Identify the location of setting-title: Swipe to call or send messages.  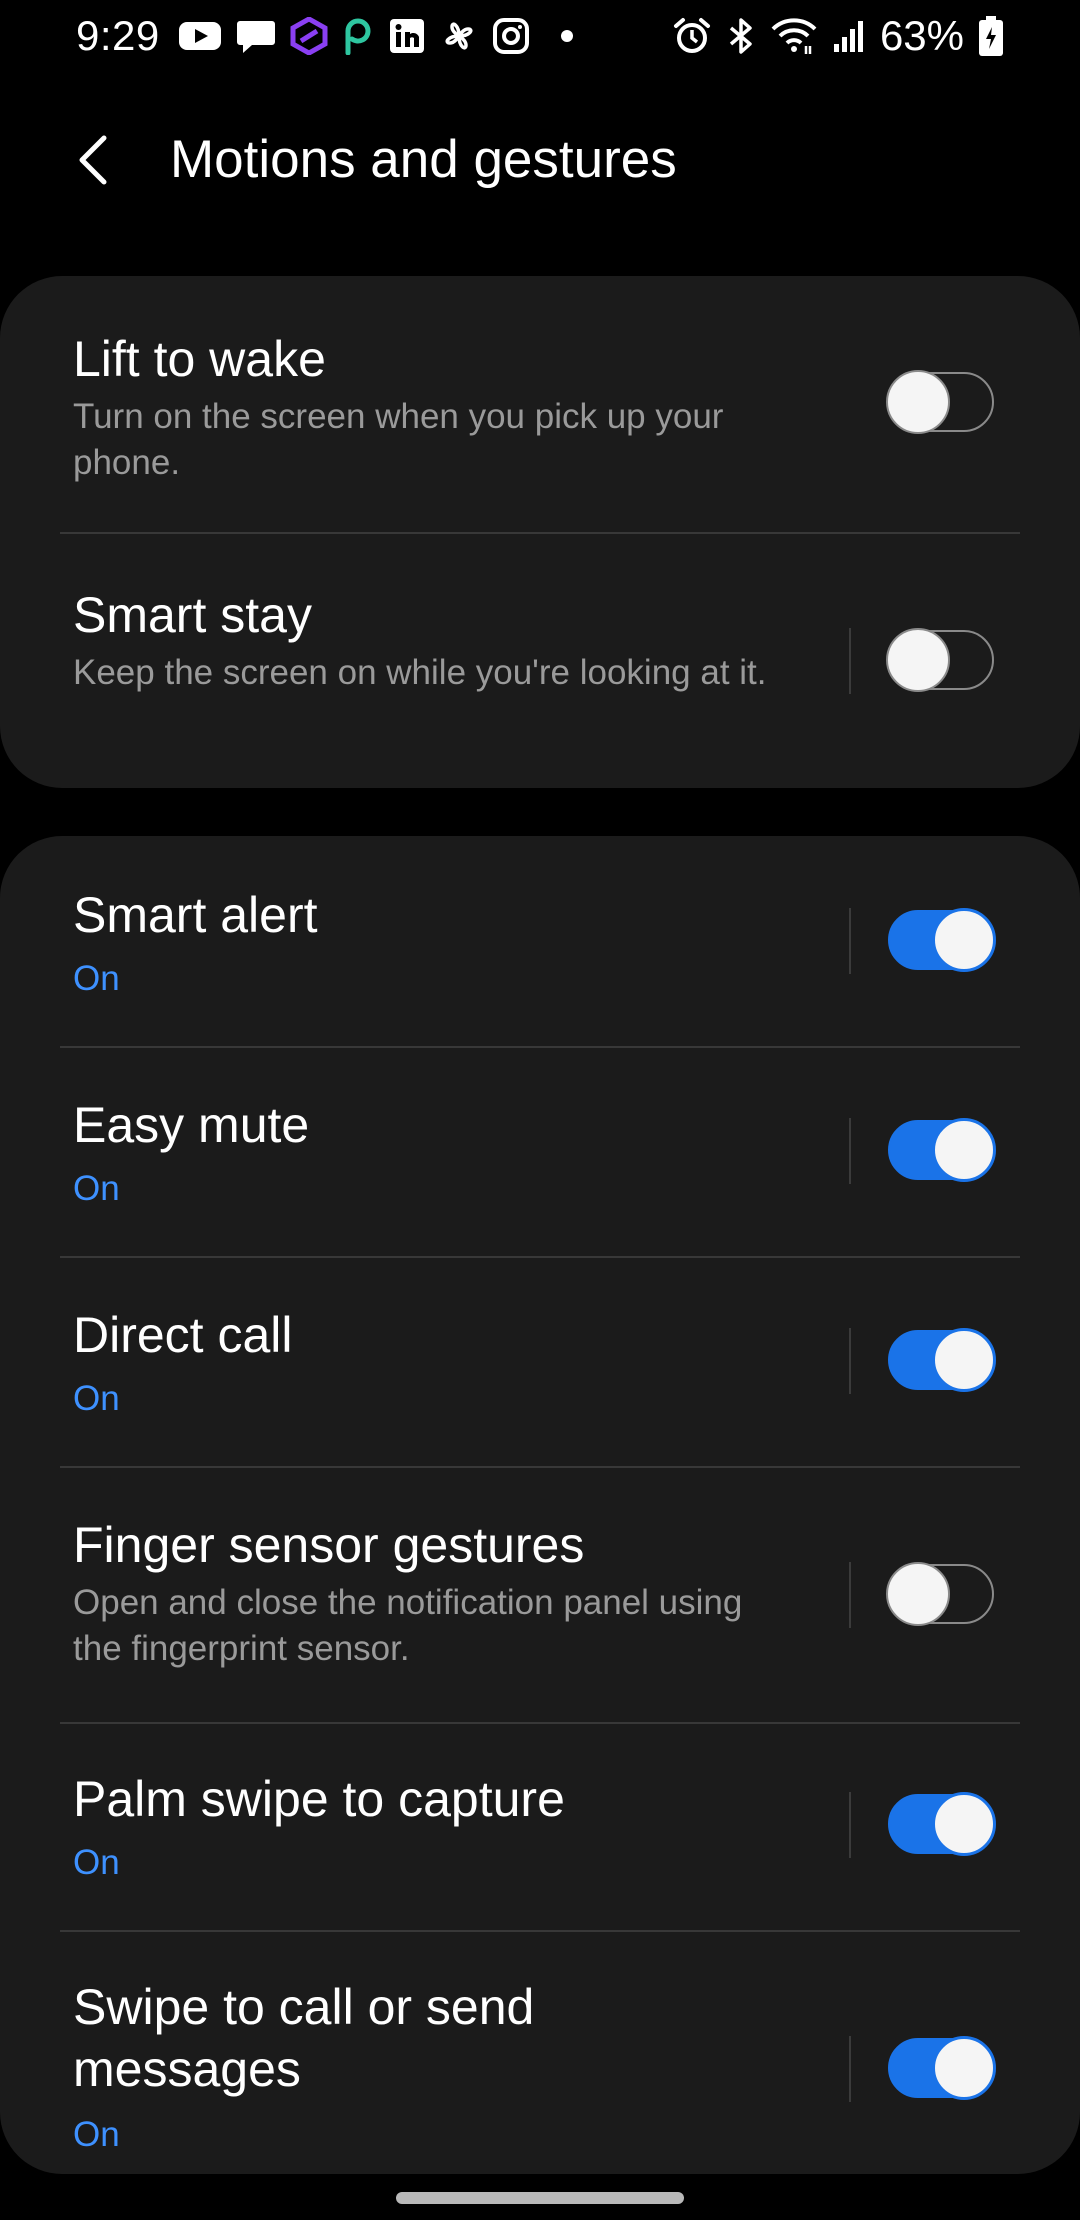
(304, 2038).